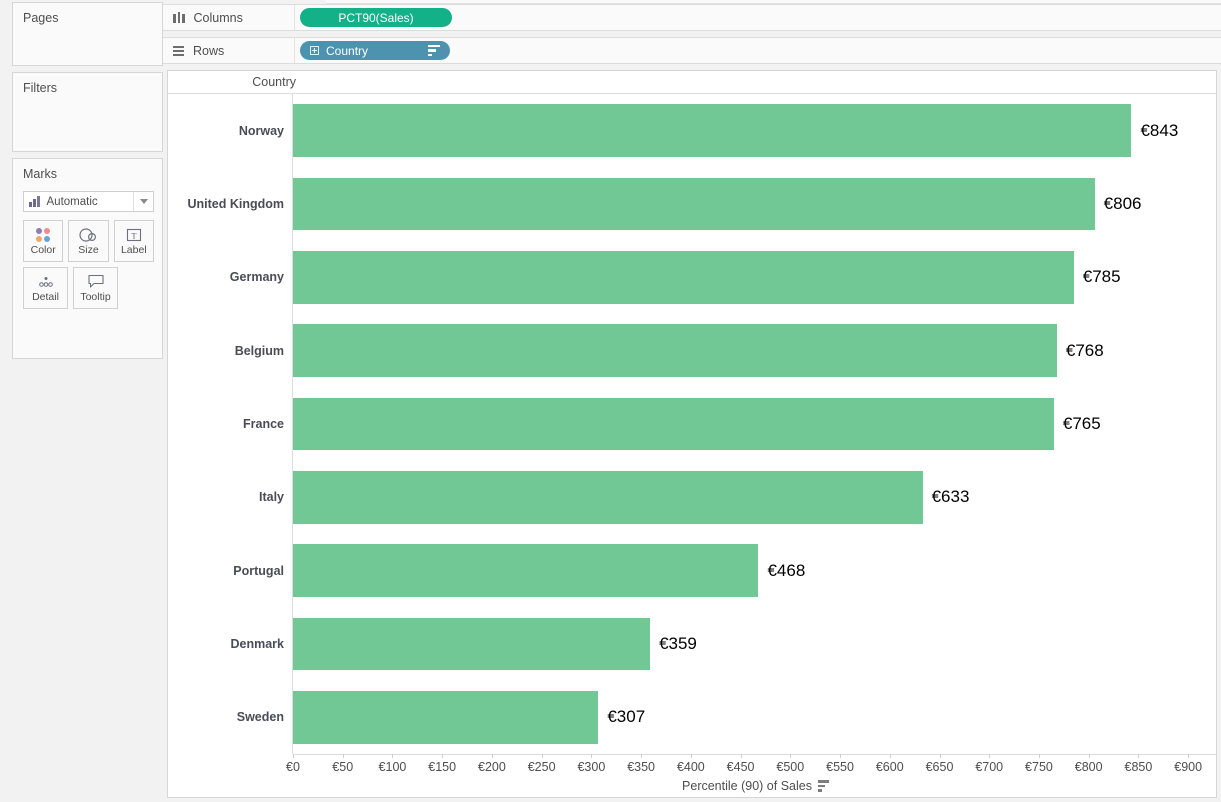 The image size is (1221, 802). I want to click on bar-france, so click(673, 424).